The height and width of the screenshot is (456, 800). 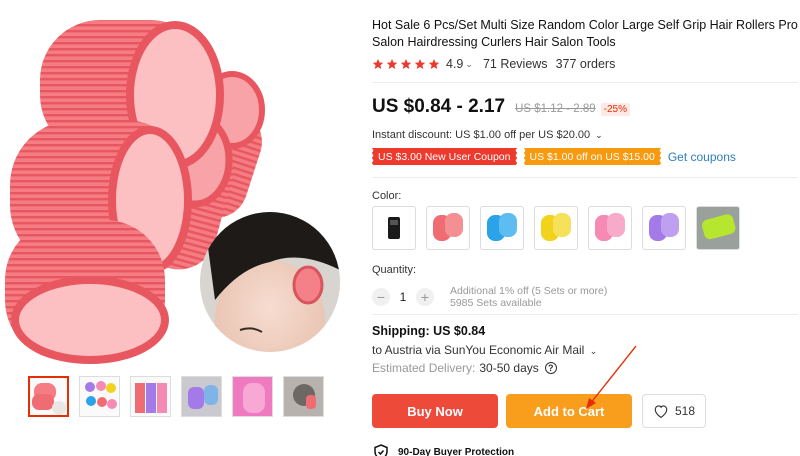 What do you see at coordinates (454, 64) in the screenshot?
I see `rating-score: 4.9` at bounding box center [454, 64].